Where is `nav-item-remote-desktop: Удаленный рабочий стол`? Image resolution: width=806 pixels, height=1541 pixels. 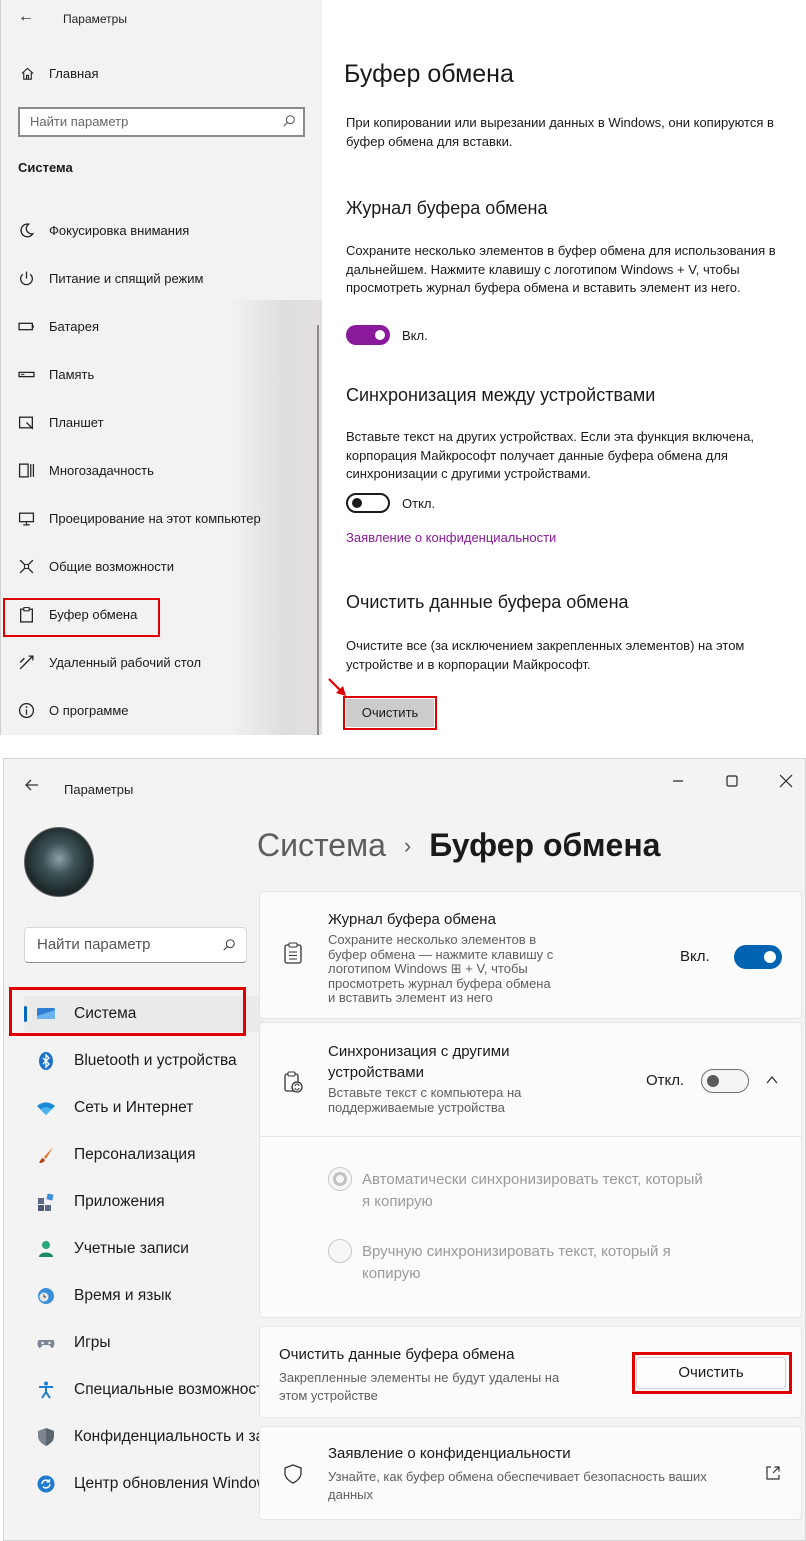
nav-item-remote-desktop: Удаленный рабочий стол is located at coordinates (109, 662).